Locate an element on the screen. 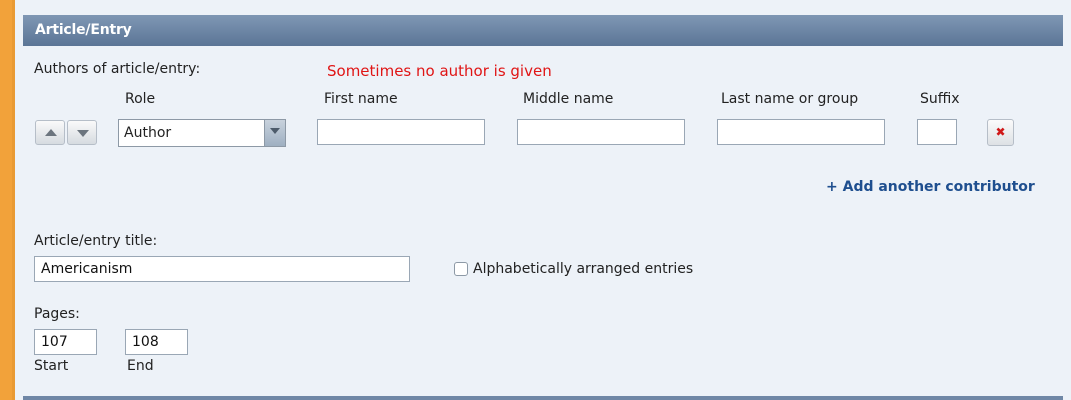 This screenshot has width=1071, height=400. chevron-down-icon is located at coordinates (274, 133).